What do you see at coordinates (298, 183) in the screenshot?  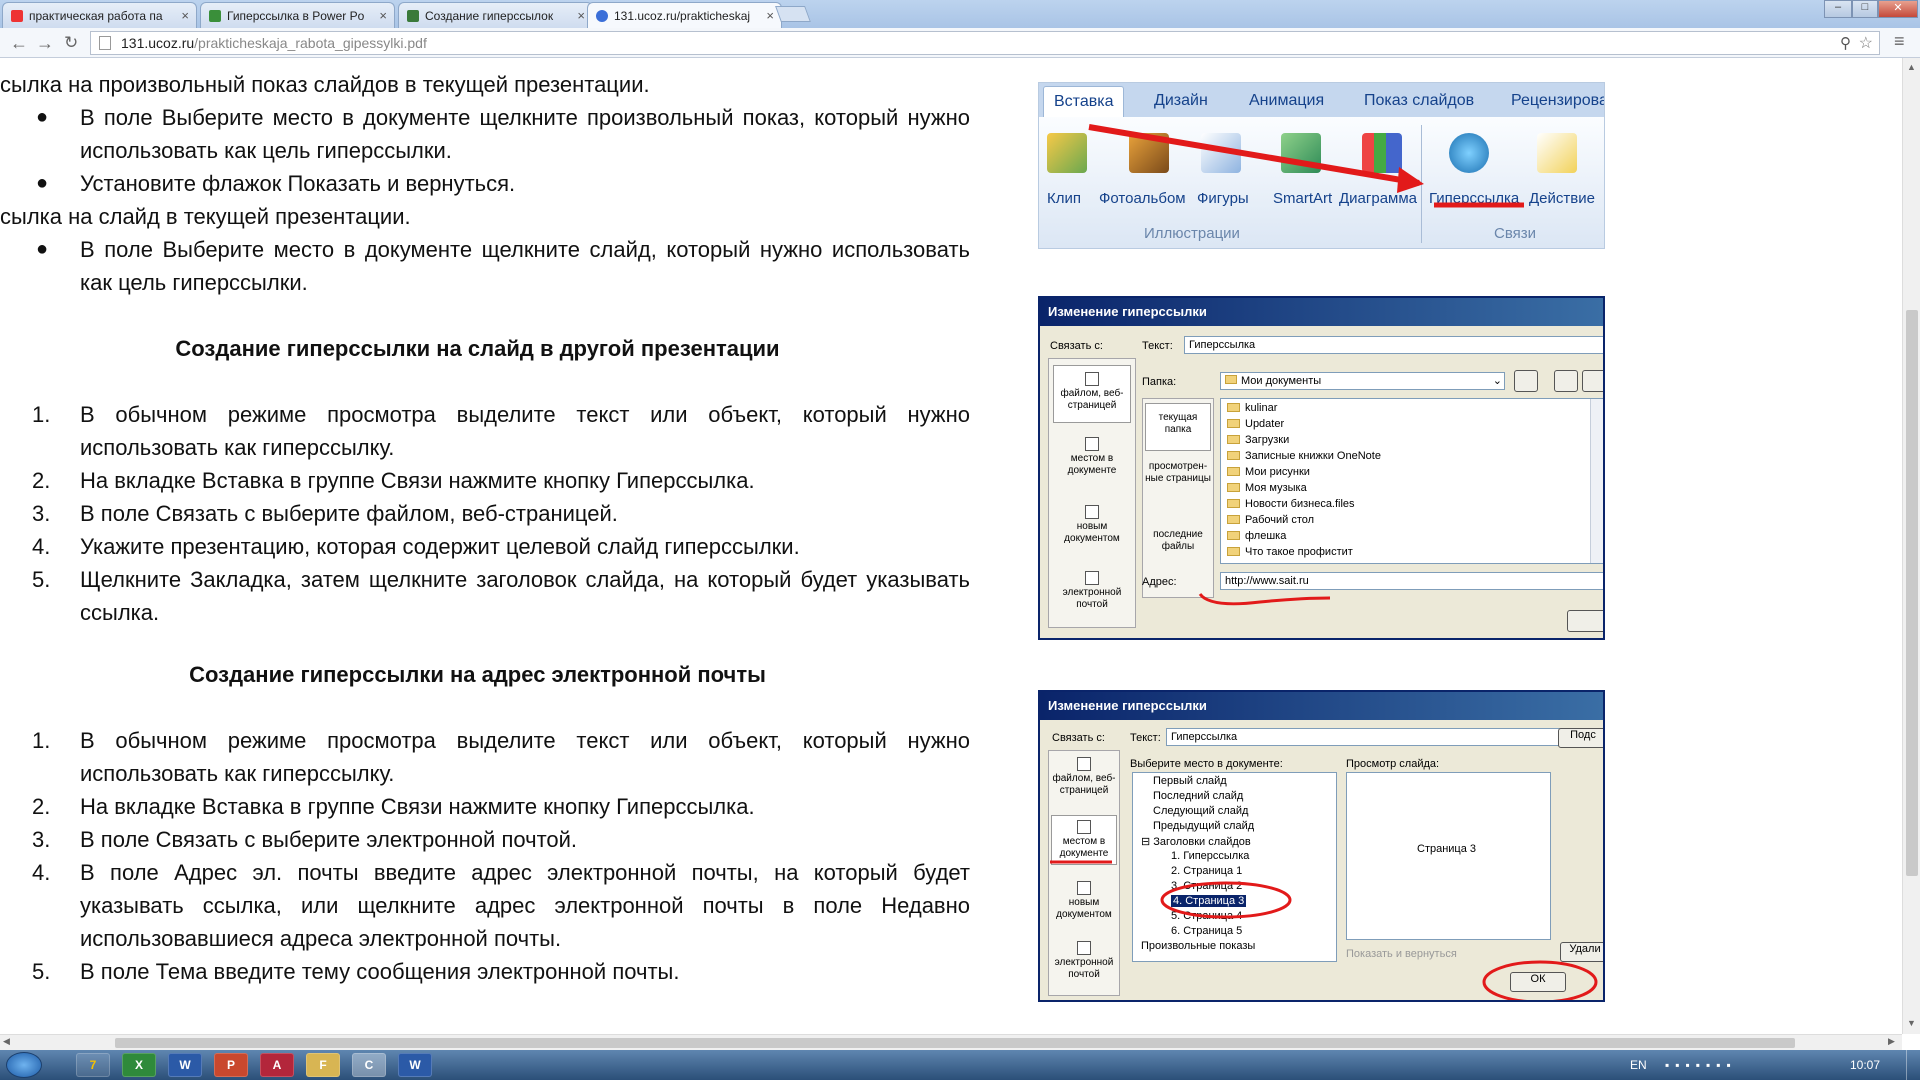 I see `list-item: Установите флажок Показать и вернуться.` at bounding box center [298, 183].